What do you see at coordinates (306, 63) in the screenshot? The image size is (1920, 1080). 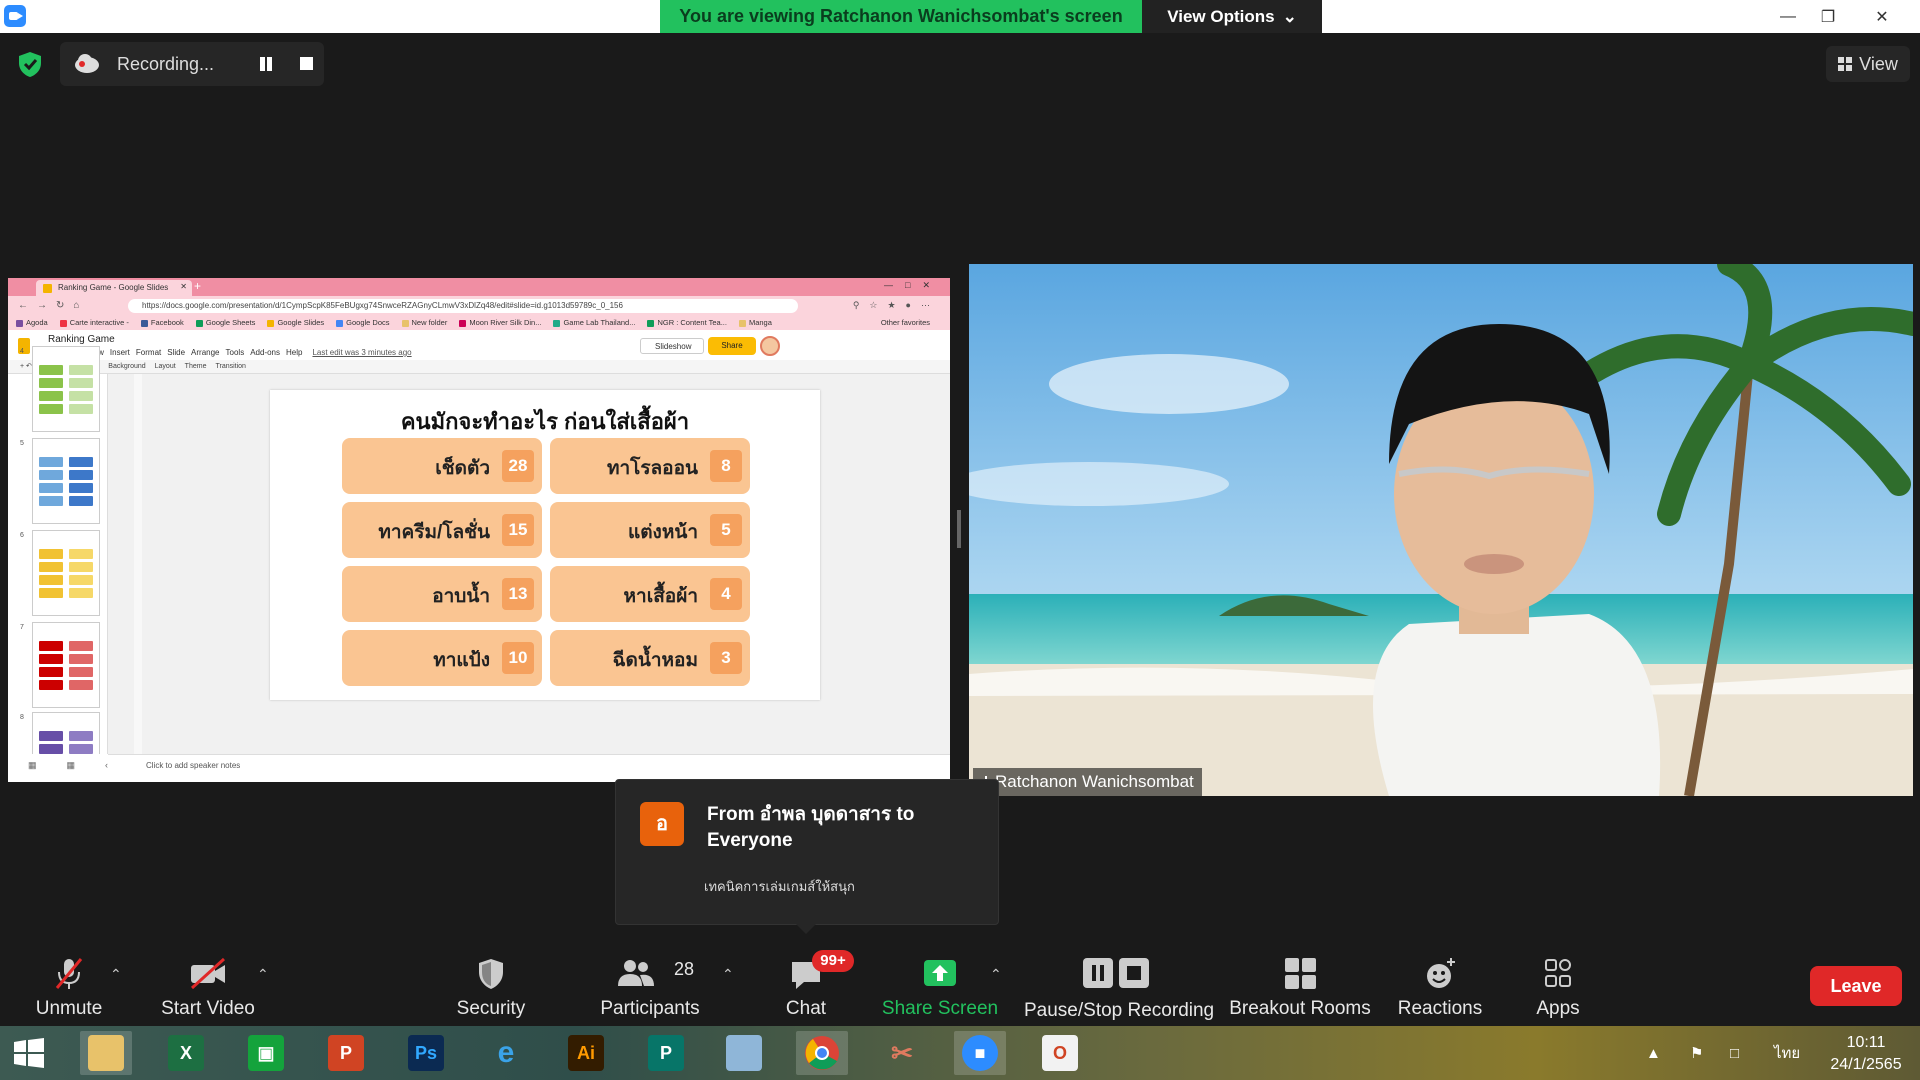 I see `stop-recording-icon` at bounding box center [306, 63].